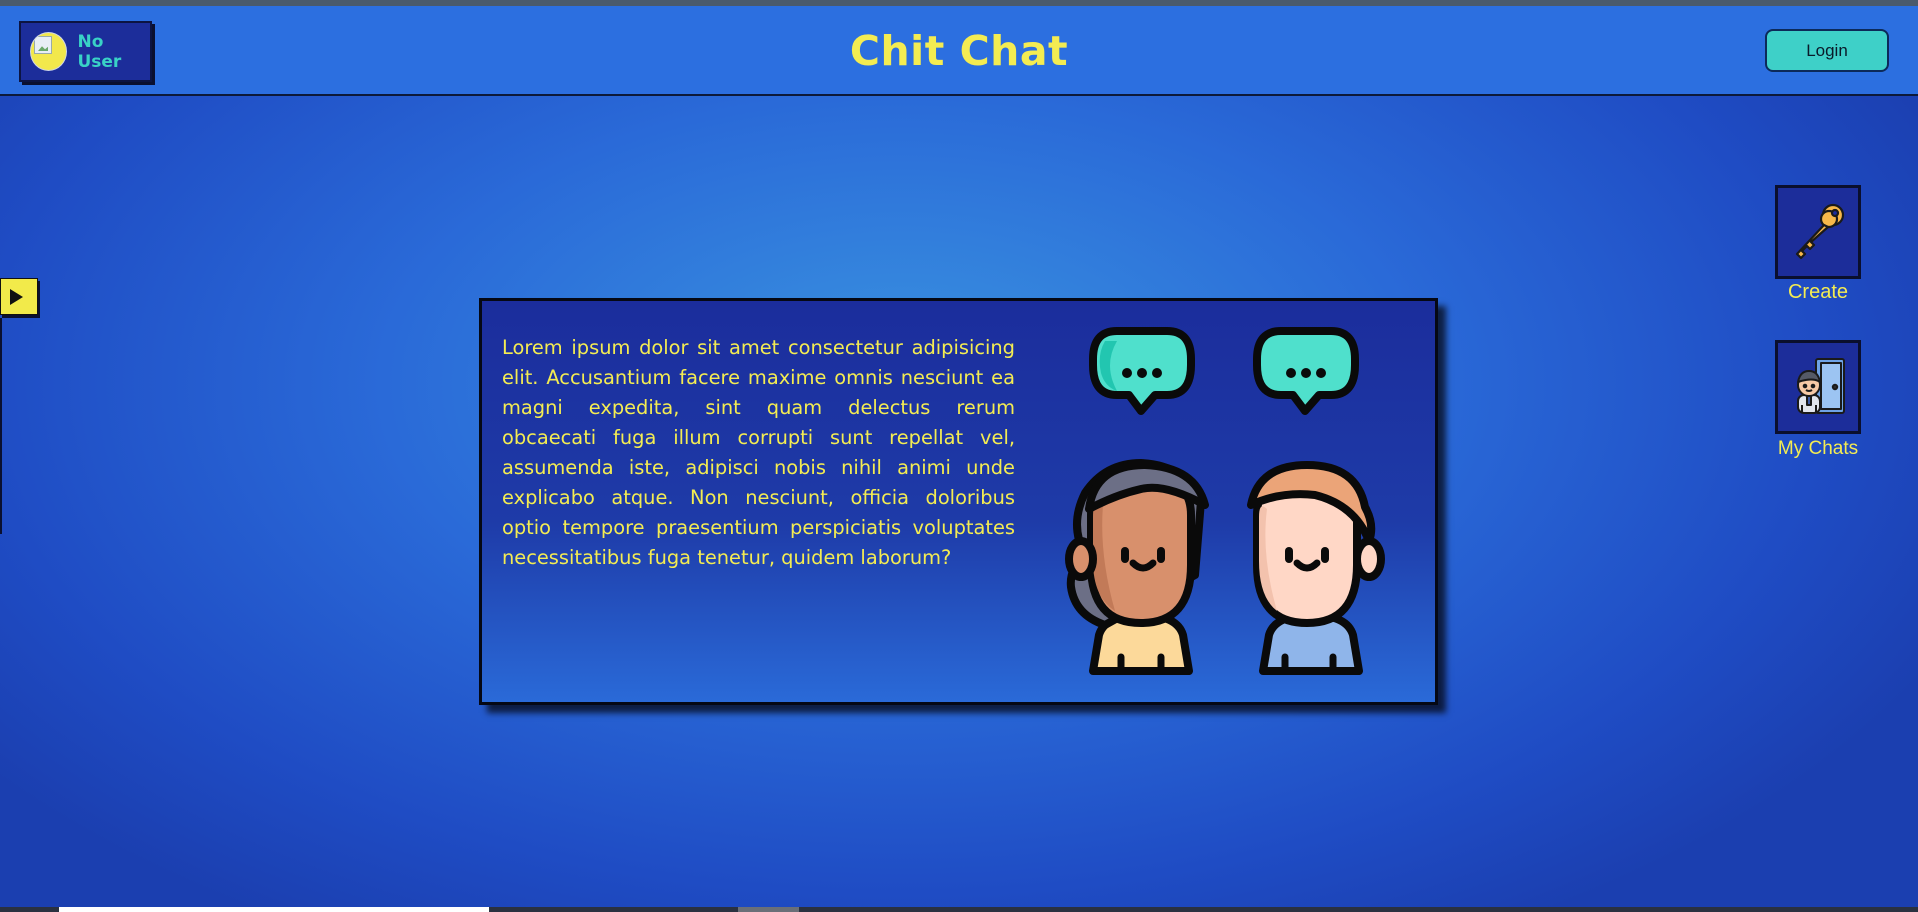 Image resolution: width=1918 pixels, height=912 pixels. What do you see at coordinates (1225, 501) in the screenshot?
I see `two-people-chatting-illustration` at bounding box center [1225, 501].